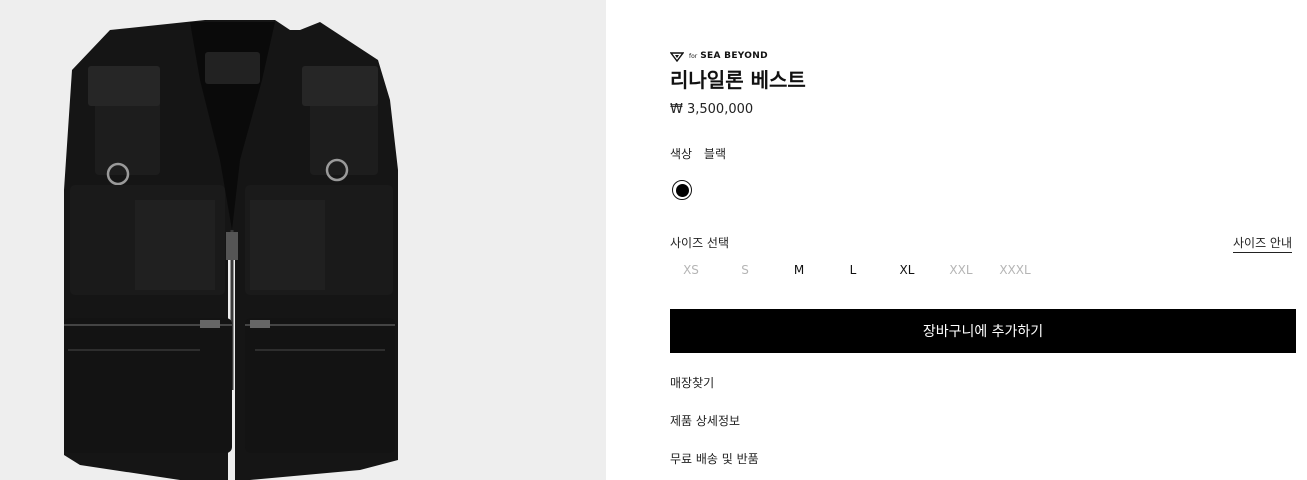 The image size is (1307, 480). What do you see at coordinates (681, 154) in the screenshot?
I see `color-label: 색상` at bounding box center [681, 154].